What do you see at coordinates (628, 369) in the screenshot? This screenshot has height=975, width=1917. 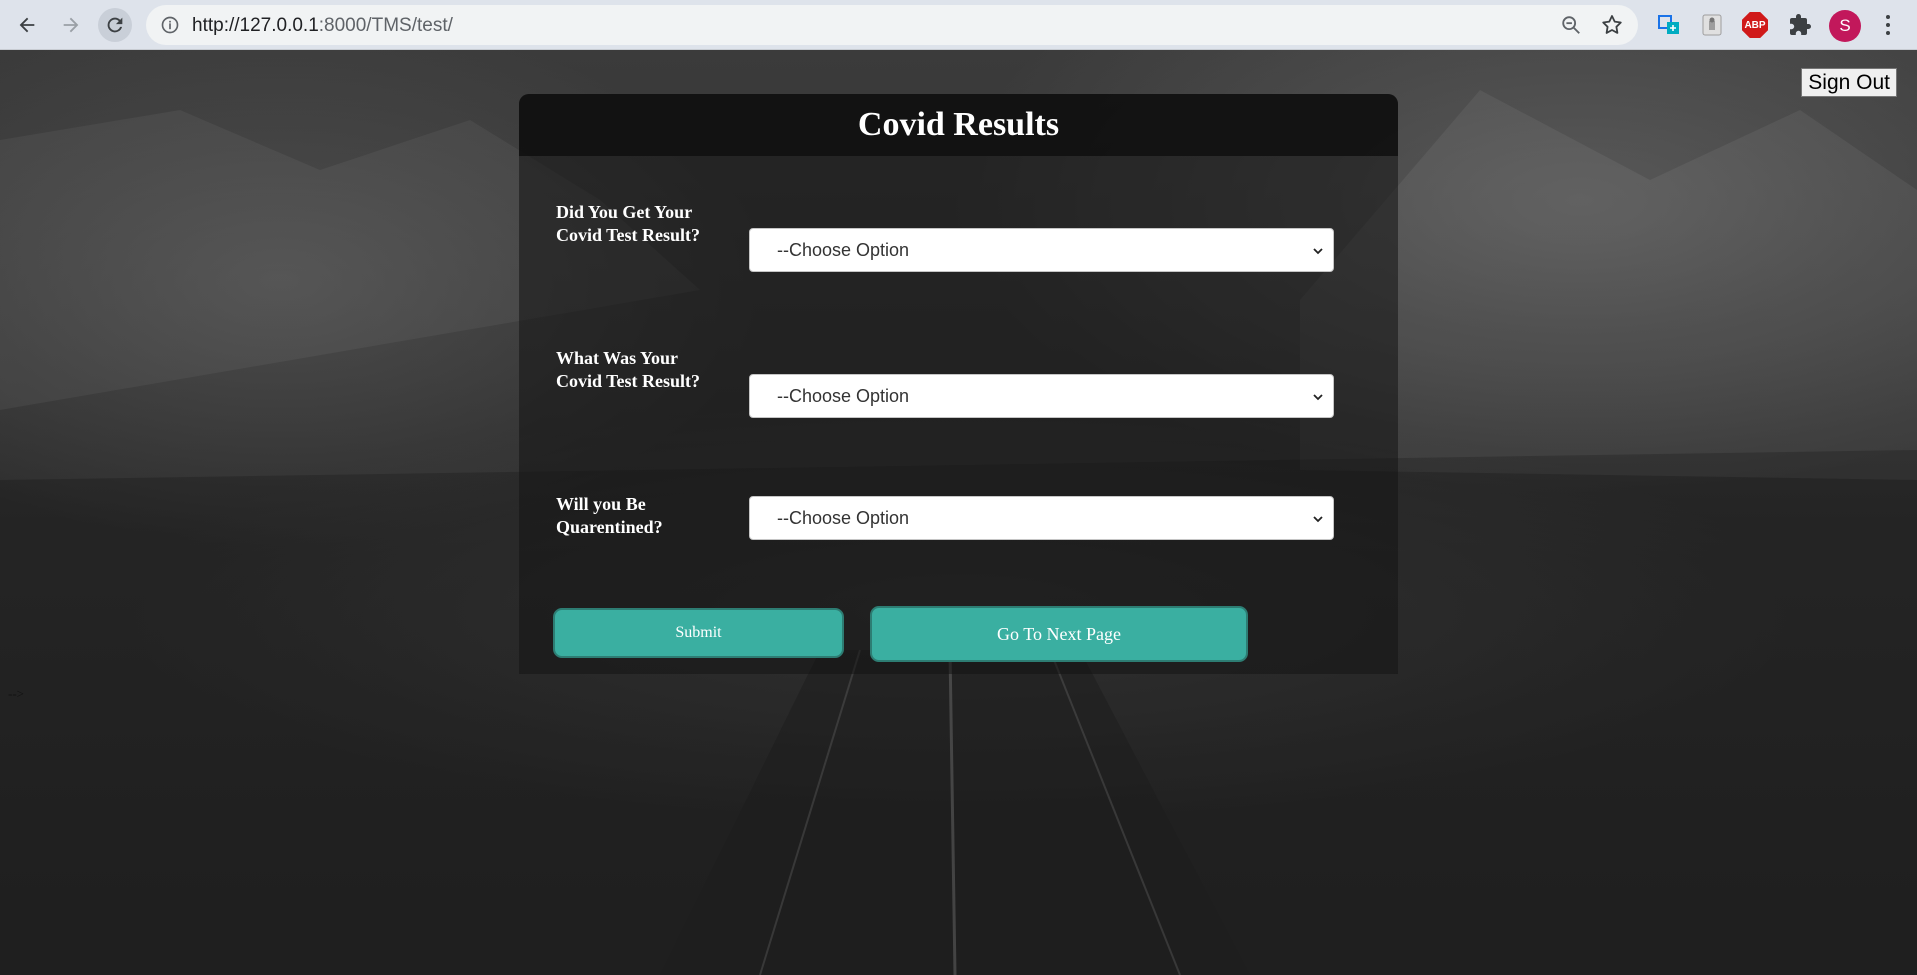 I see `question-label-test-result: What Was Your Covid Test Result?` at bounding box center [628, 369].